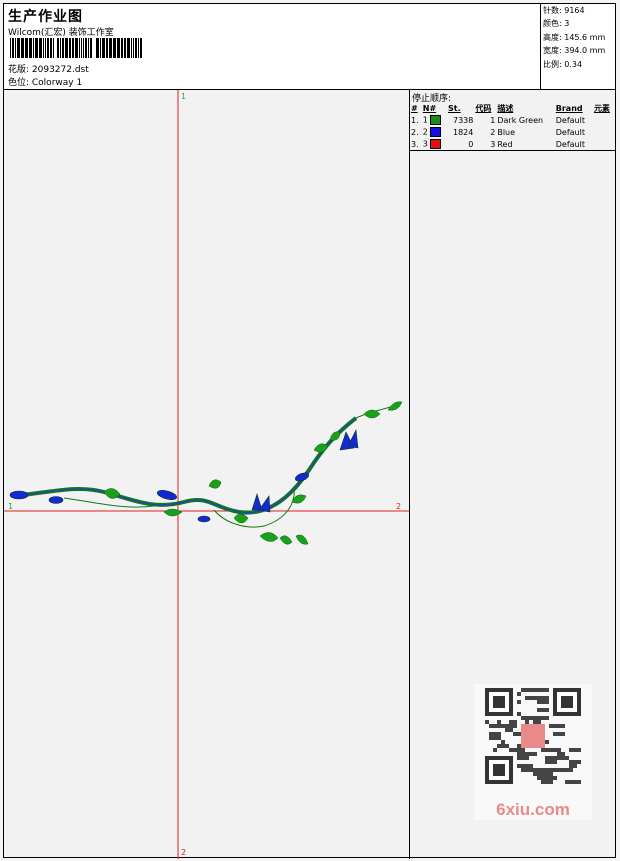 The width and height of the screenshot is (620, 861). I want to click on h-axis-right-label: 2, so click(399, 506).